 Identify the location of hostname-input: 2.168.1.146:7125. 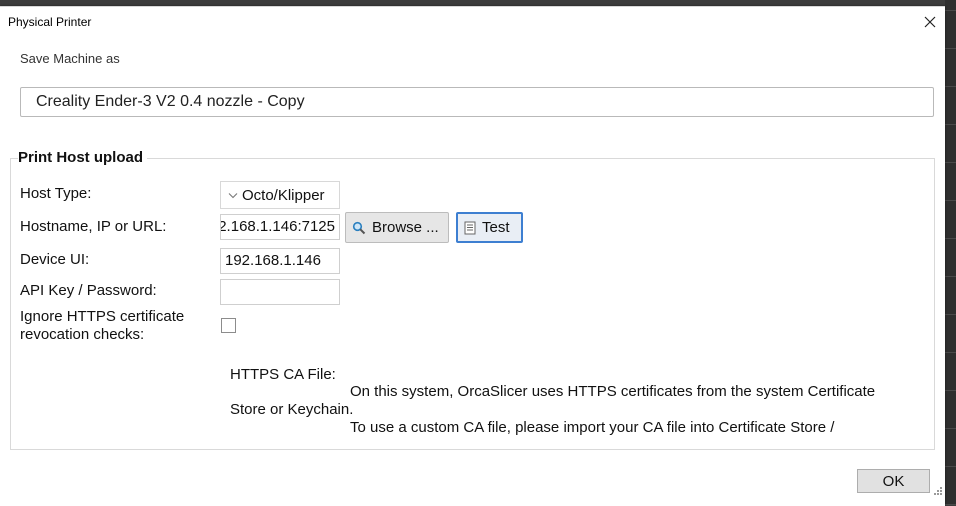
(280, 227).